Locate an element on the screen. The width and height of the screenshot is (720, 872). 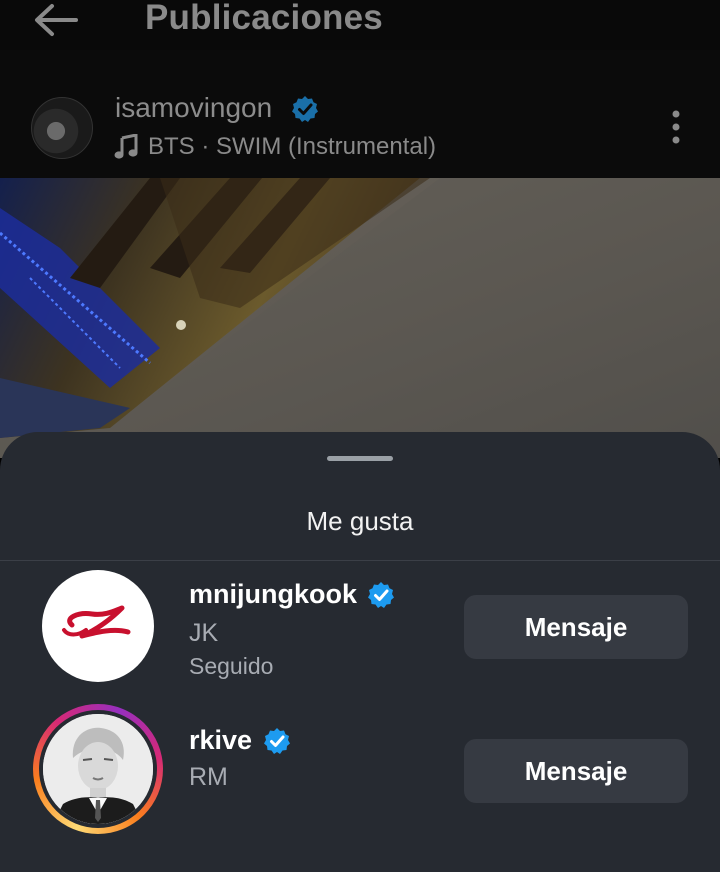
post-header: isamovingon BTS · SWIM (Instrumental) is located at coordinates (360, 114).